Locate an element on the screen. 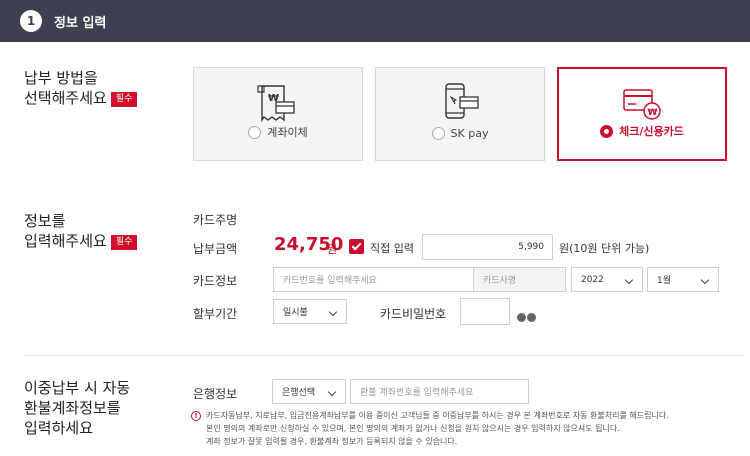  bank-transfer-radio is located at coordinates (255, 132).